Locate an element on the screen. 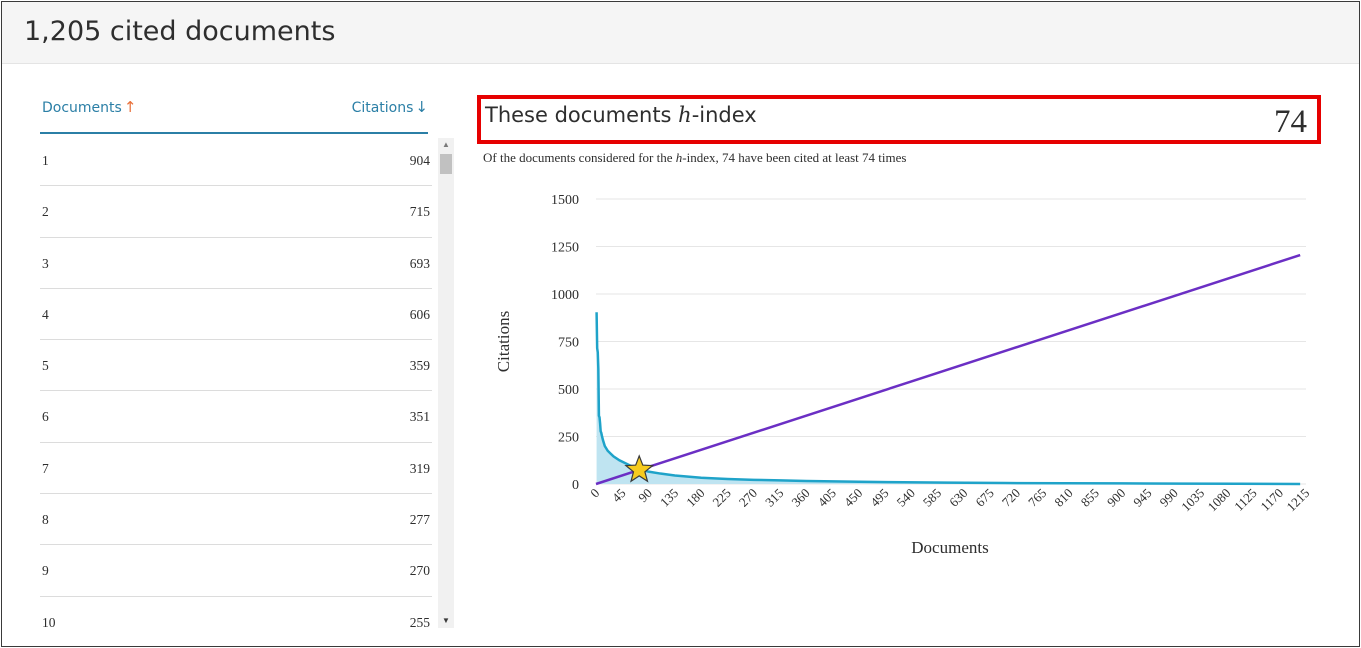 The height and width of the screenshot is (648, 1361). document-rank: 10 is located at coordinates (49, 621).